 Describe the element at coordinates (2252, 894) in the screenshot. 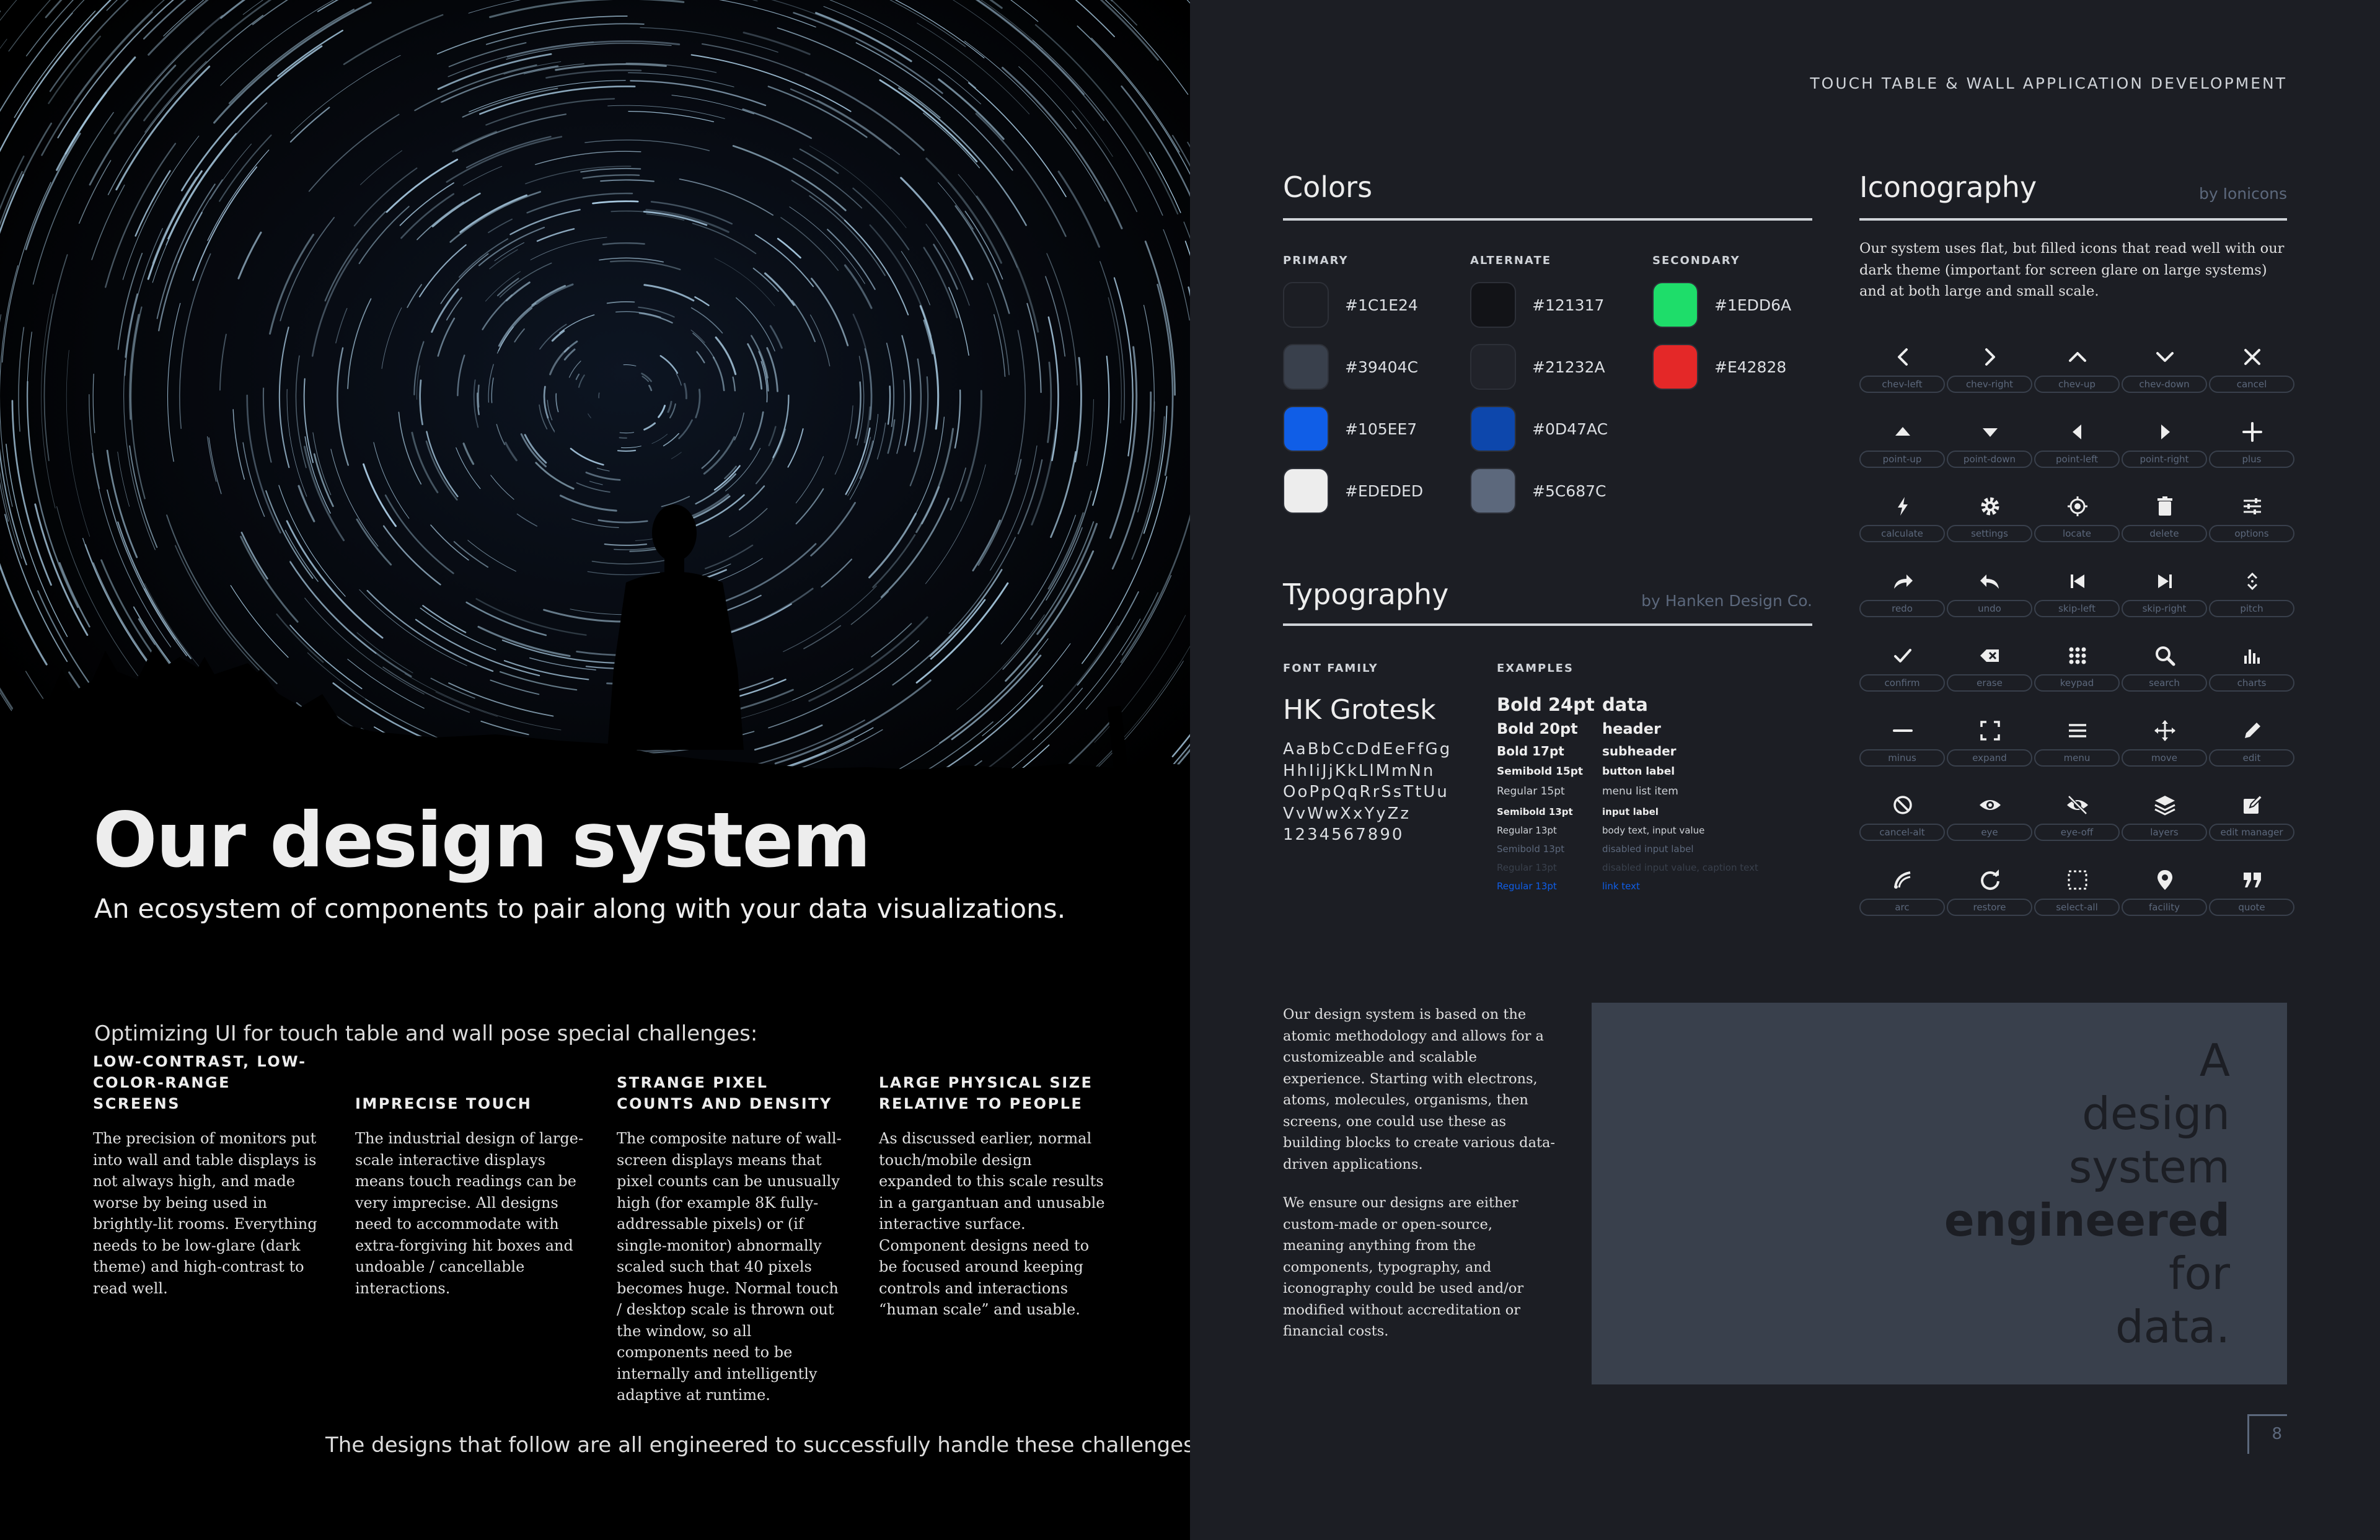

I see `icon-tile-quote: quote` at that location.